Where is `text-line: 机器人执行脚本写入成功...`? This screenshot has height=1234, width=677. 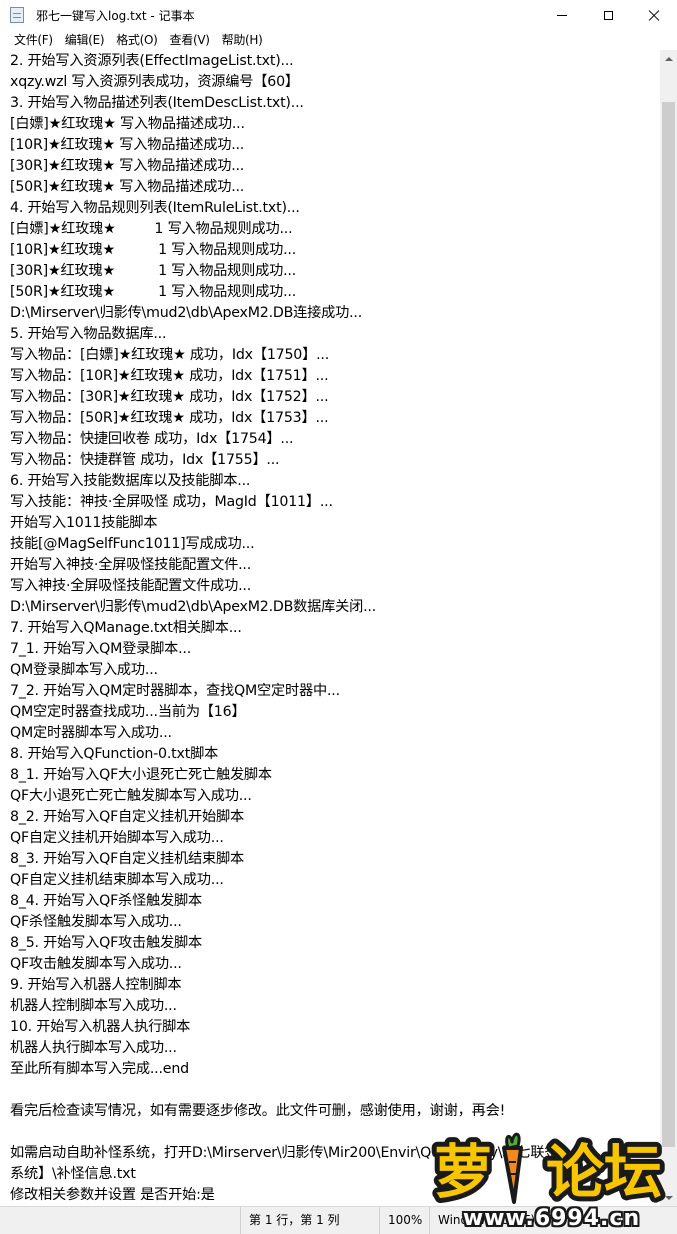
text-line: 机器人执行脚本写入成功... is located at coordinates (93, 1048).